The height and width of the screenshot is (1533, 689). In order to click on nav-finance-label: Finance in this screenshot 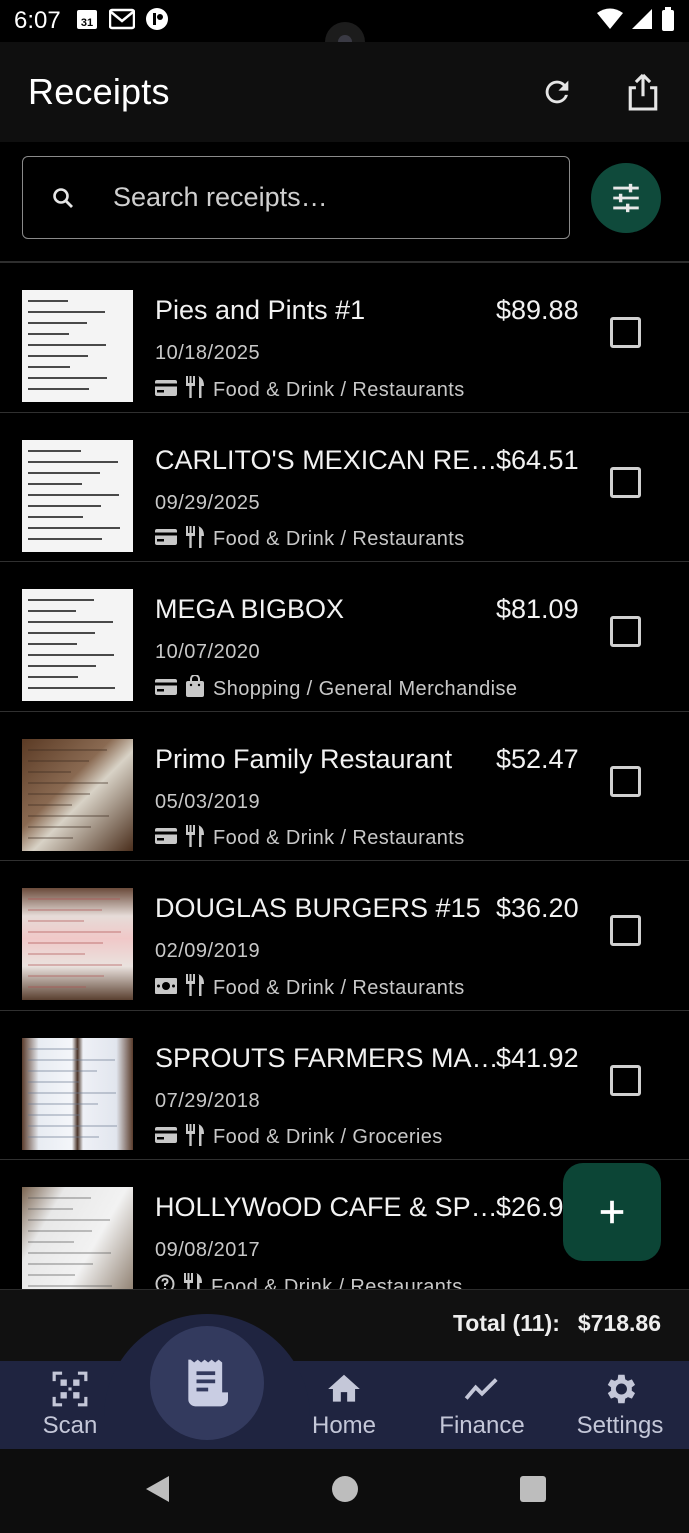, I will do `click(482, 1425)`.